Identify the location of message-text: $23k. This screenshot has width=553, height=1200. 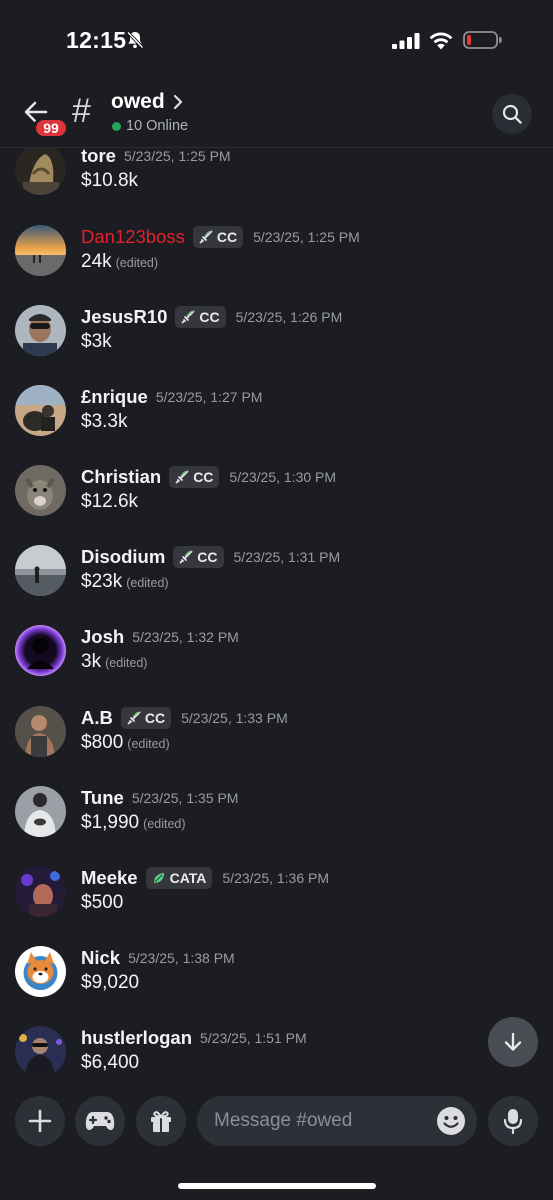
(102, 581).